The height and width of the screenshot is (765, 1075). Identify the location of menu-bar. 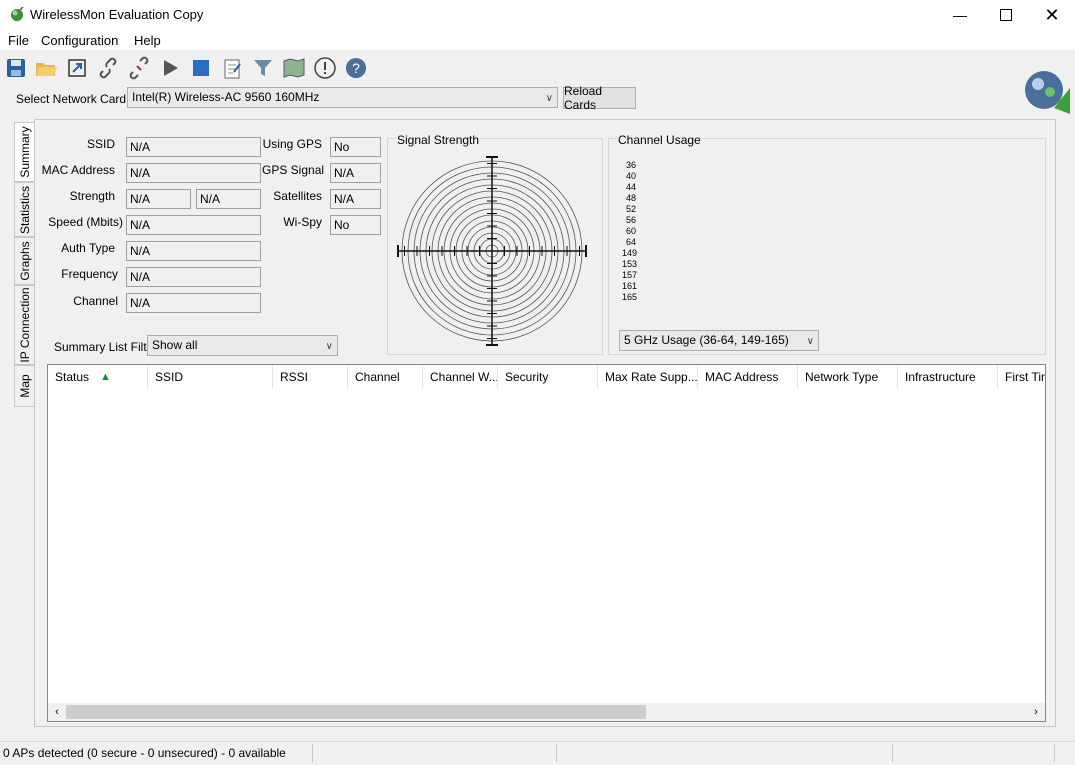
(537, 40).